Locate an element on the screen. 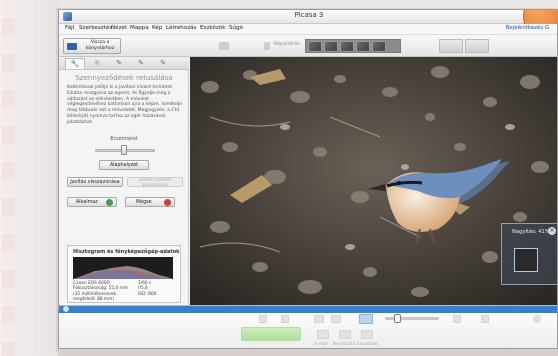 This screenshot has width=558, height=356. menu-picture: Kép is located at coordinates (157, 28).